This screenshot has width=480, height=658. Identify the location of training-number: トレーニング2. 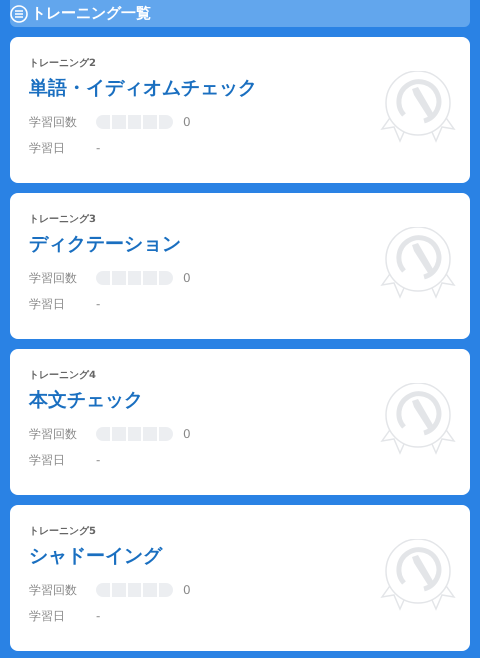
(63, 64).